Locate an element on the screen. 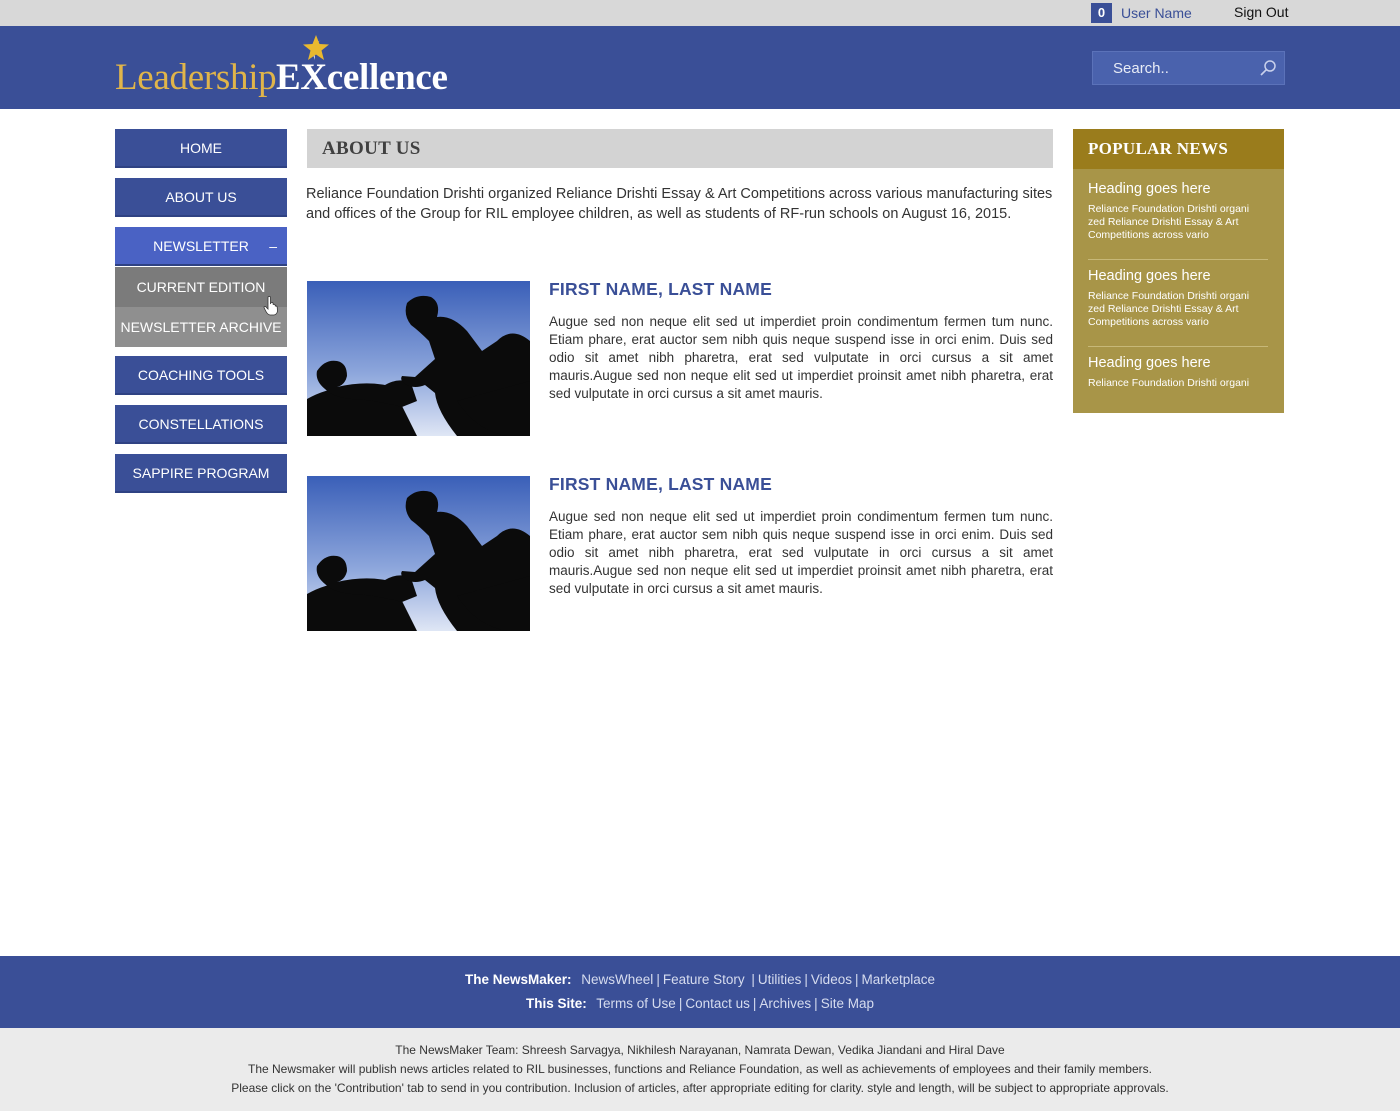 The image size is (1400, 1111). nav-sappire-program-label: SAPPIRE PROGRAM is located at coordinates (201, 473).